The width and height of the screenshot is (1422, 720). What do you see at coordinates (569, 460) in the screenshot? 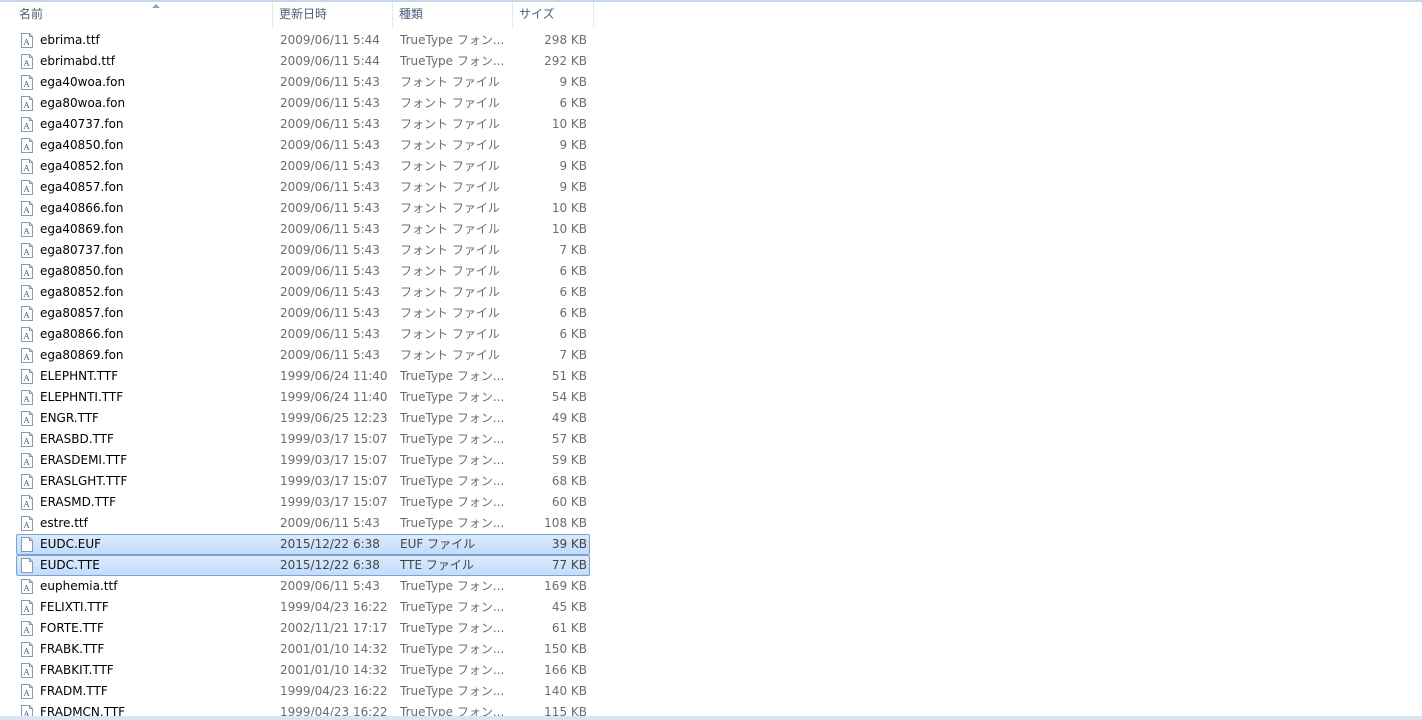
I see `file-size: 59 KB` at bounding box center [569, 460].